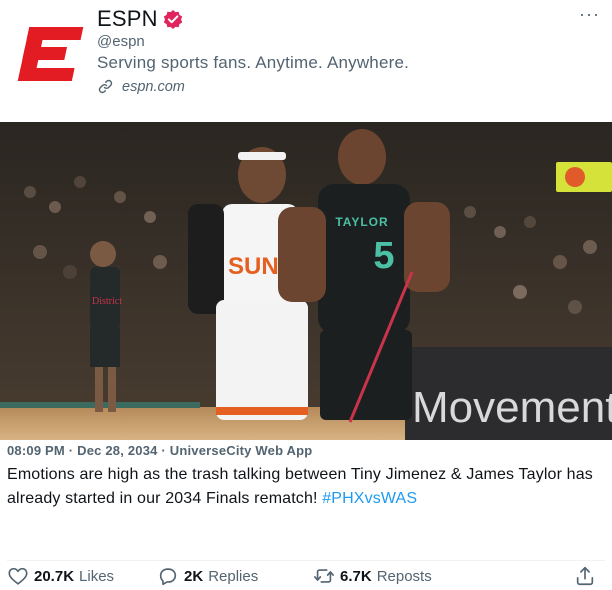 Image resolution: width=612 pixels, height=590 pixels. What do you see at coordinates (121, 41) in the screenshot?
I see `account-handle: @espn` at bounding box center [121, 41].